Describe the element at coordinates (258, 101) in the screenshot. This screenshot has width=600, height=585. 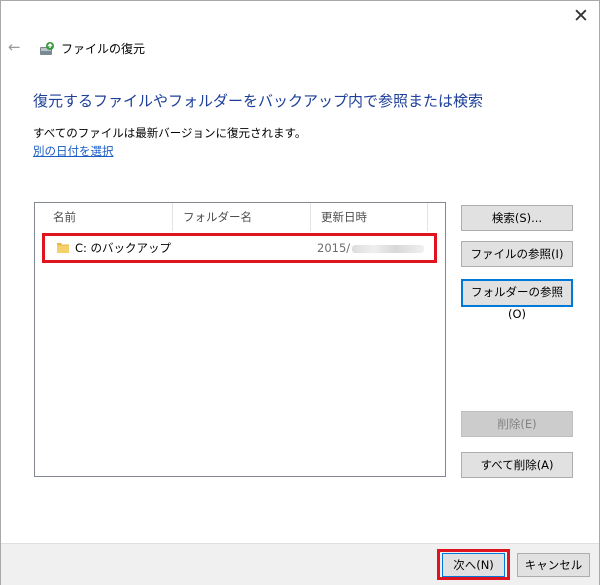
I see `page-heading: 復元するファイルやフォルダーをバックアップ内で参照または検索` at that location.